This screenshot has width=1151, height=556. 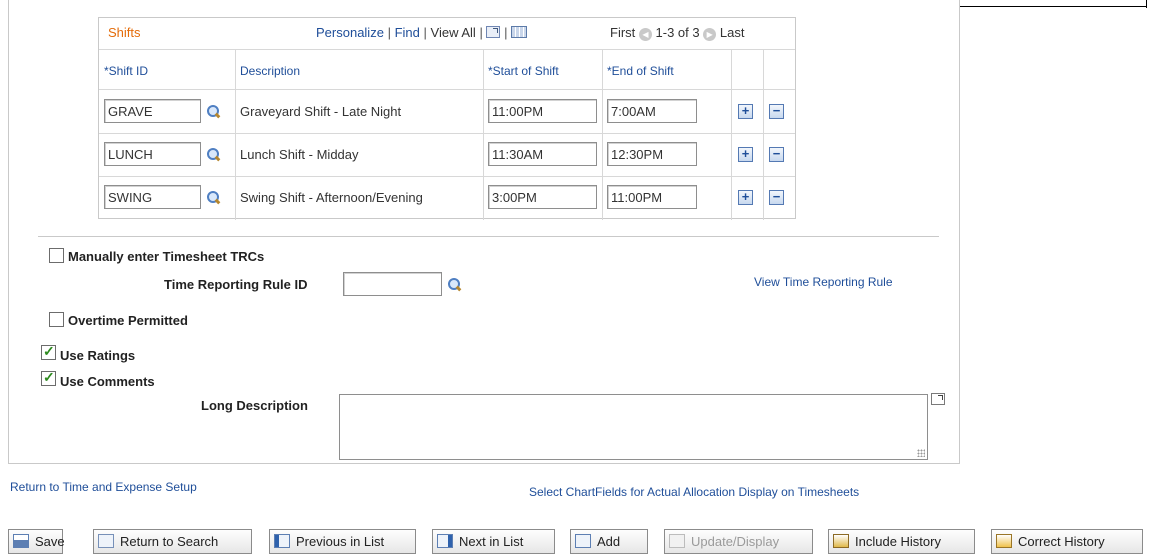 What do you see at coordinates (645, 34) in the screenshot?
I see `previous-arrow-icon: ◀` at bounding box center [645, 34].